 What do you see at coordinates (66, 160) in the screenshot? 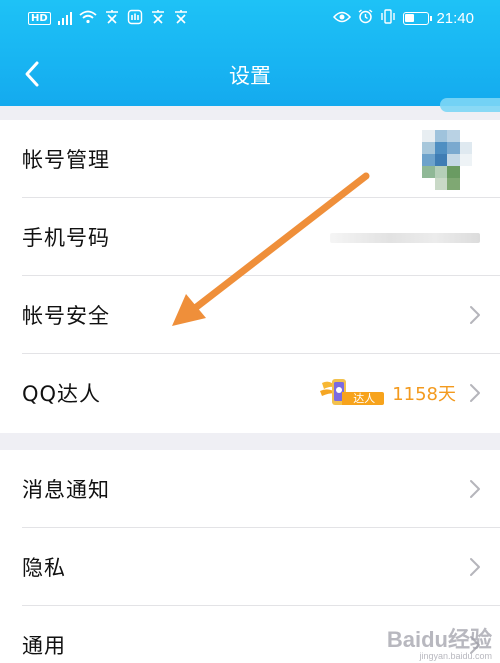
I see `row-label: 帐号管理` at bounding box center [66, 160].